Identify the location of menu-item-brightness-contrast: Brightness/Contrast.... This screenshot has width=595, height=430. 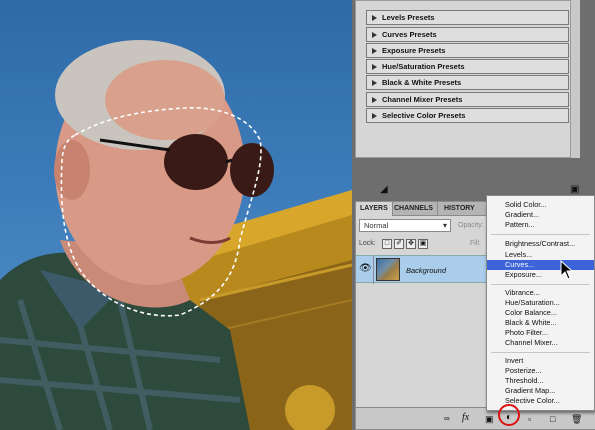
(540, 244).